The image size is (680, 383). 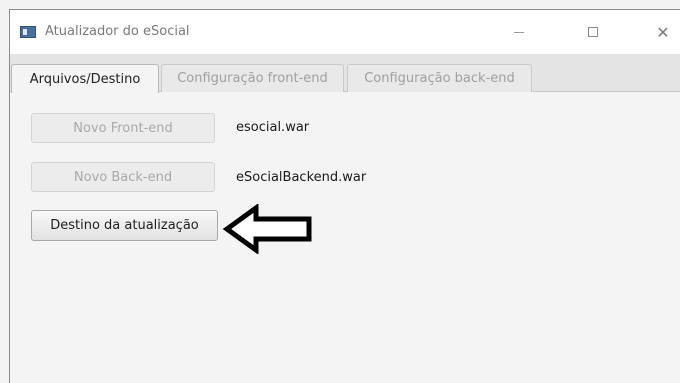 What do you see at coordinates (123, 177) in the screenshot?
I see `new-back-end-button: Novo Back-end` at bounding box center [123, 177].